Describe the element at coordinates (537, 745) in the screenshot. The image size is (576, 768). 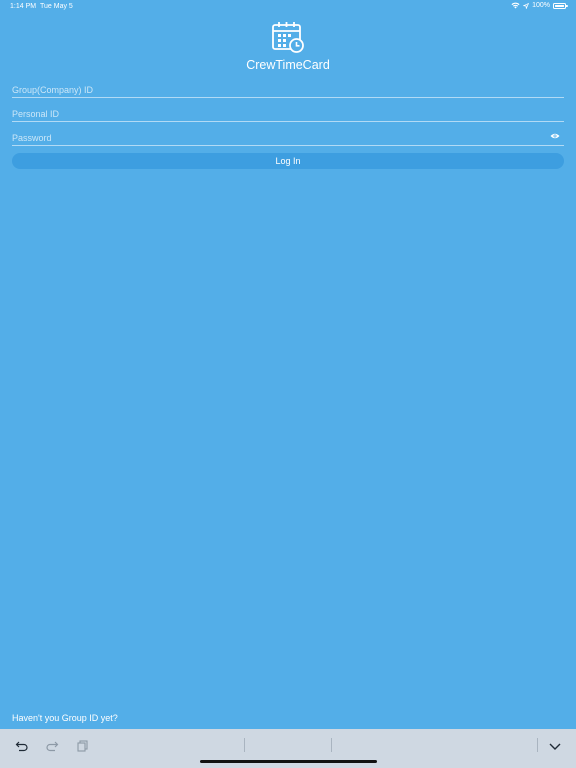
I see `toolbar-divider` at that location.